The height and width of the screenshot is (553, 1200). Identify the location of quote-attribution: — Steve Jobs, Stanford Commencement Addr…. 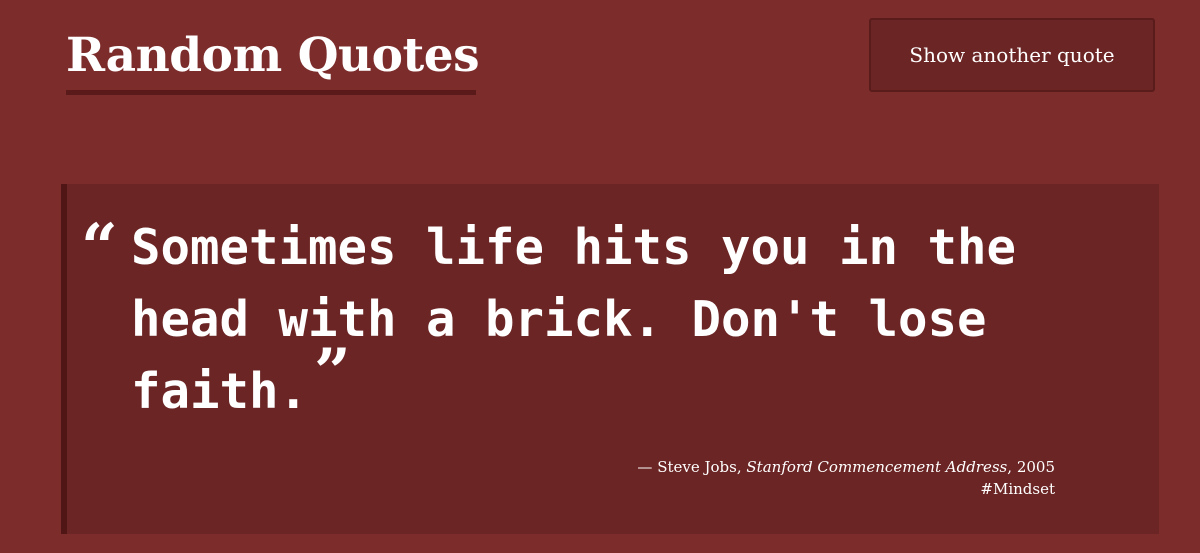
(846, 478).